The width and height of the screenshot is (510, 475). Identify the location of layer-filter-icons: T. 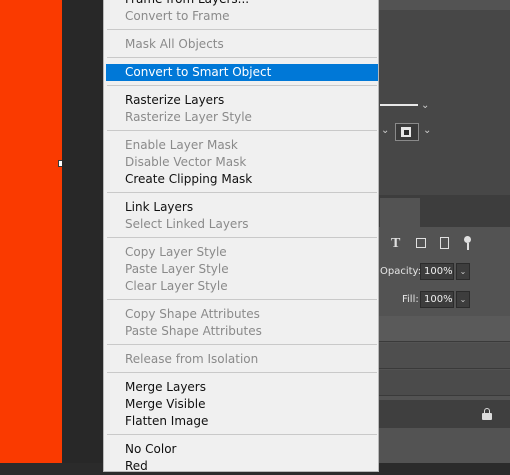
(445, 245).